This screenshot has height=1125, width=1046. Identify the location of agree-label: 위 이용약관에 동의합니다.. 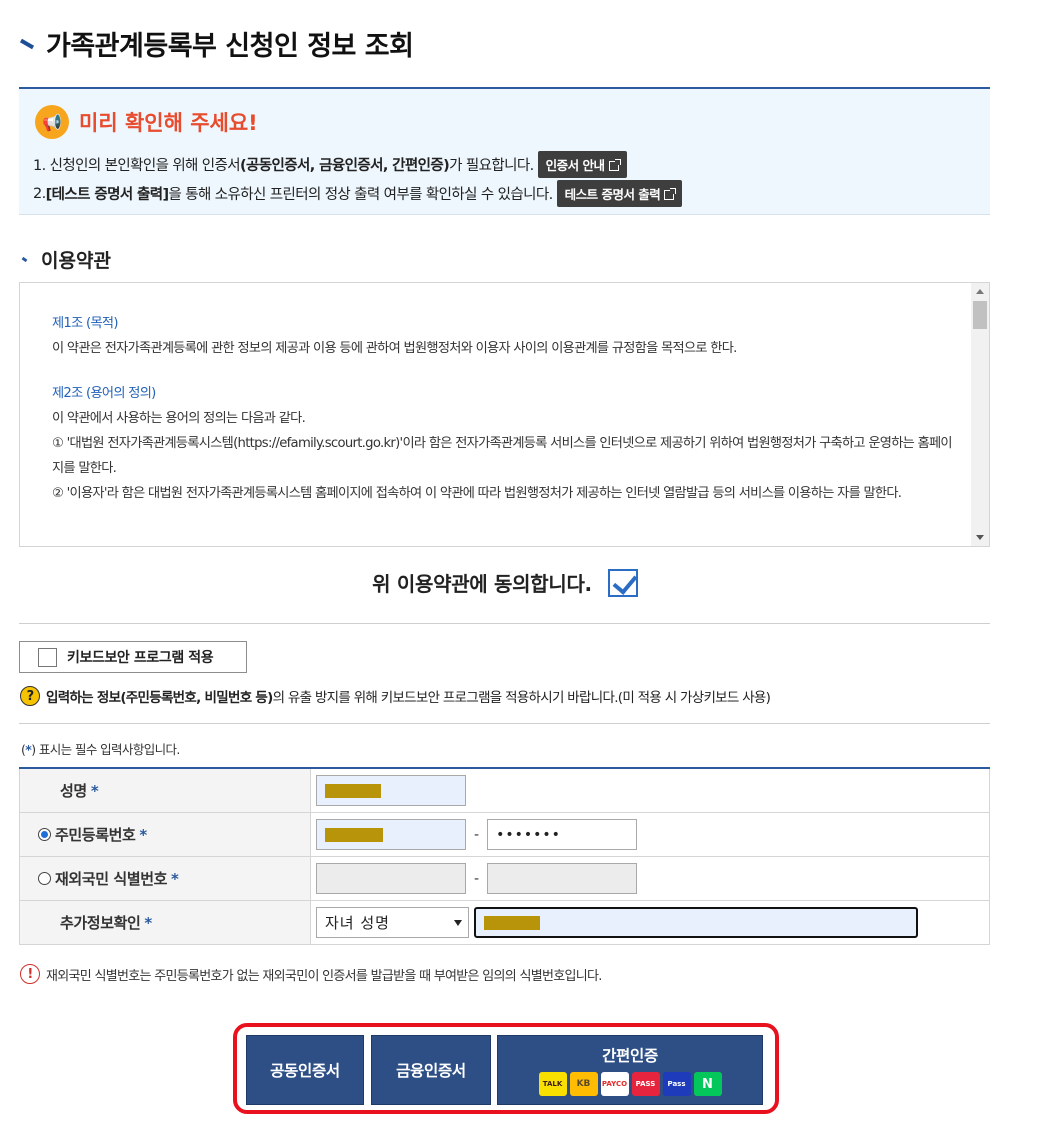
(482, 584).